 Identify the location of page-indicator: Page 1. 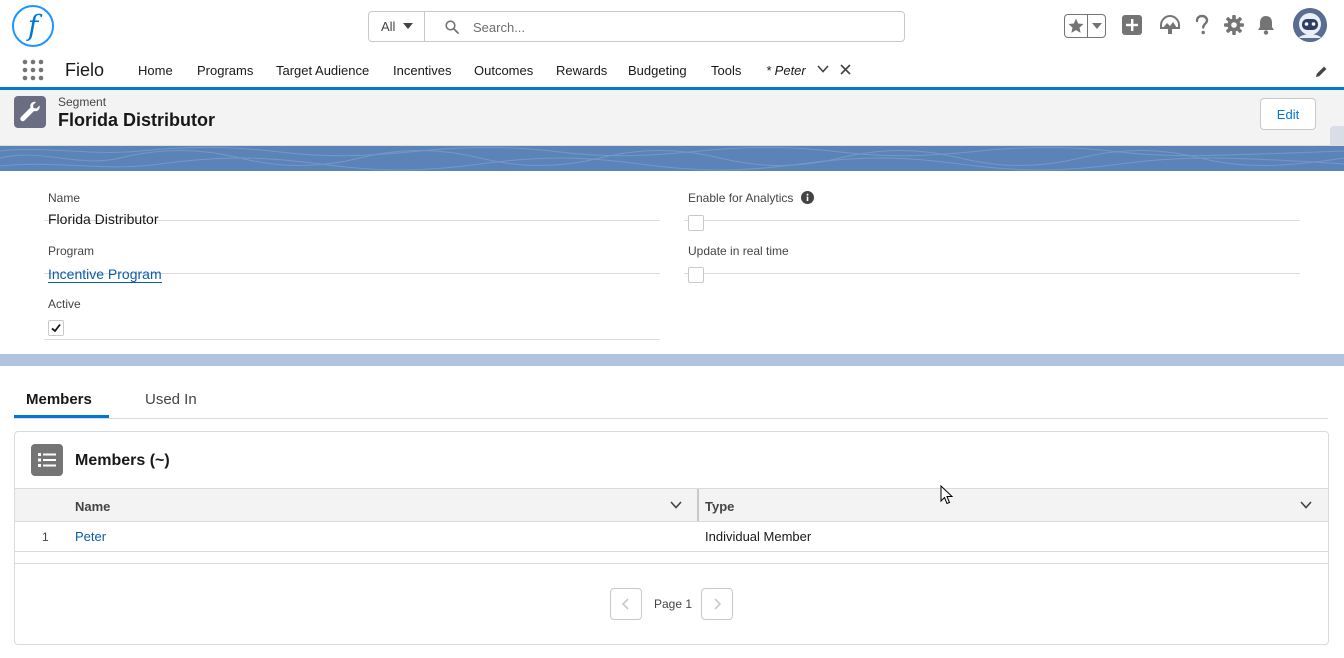
(673, 604).